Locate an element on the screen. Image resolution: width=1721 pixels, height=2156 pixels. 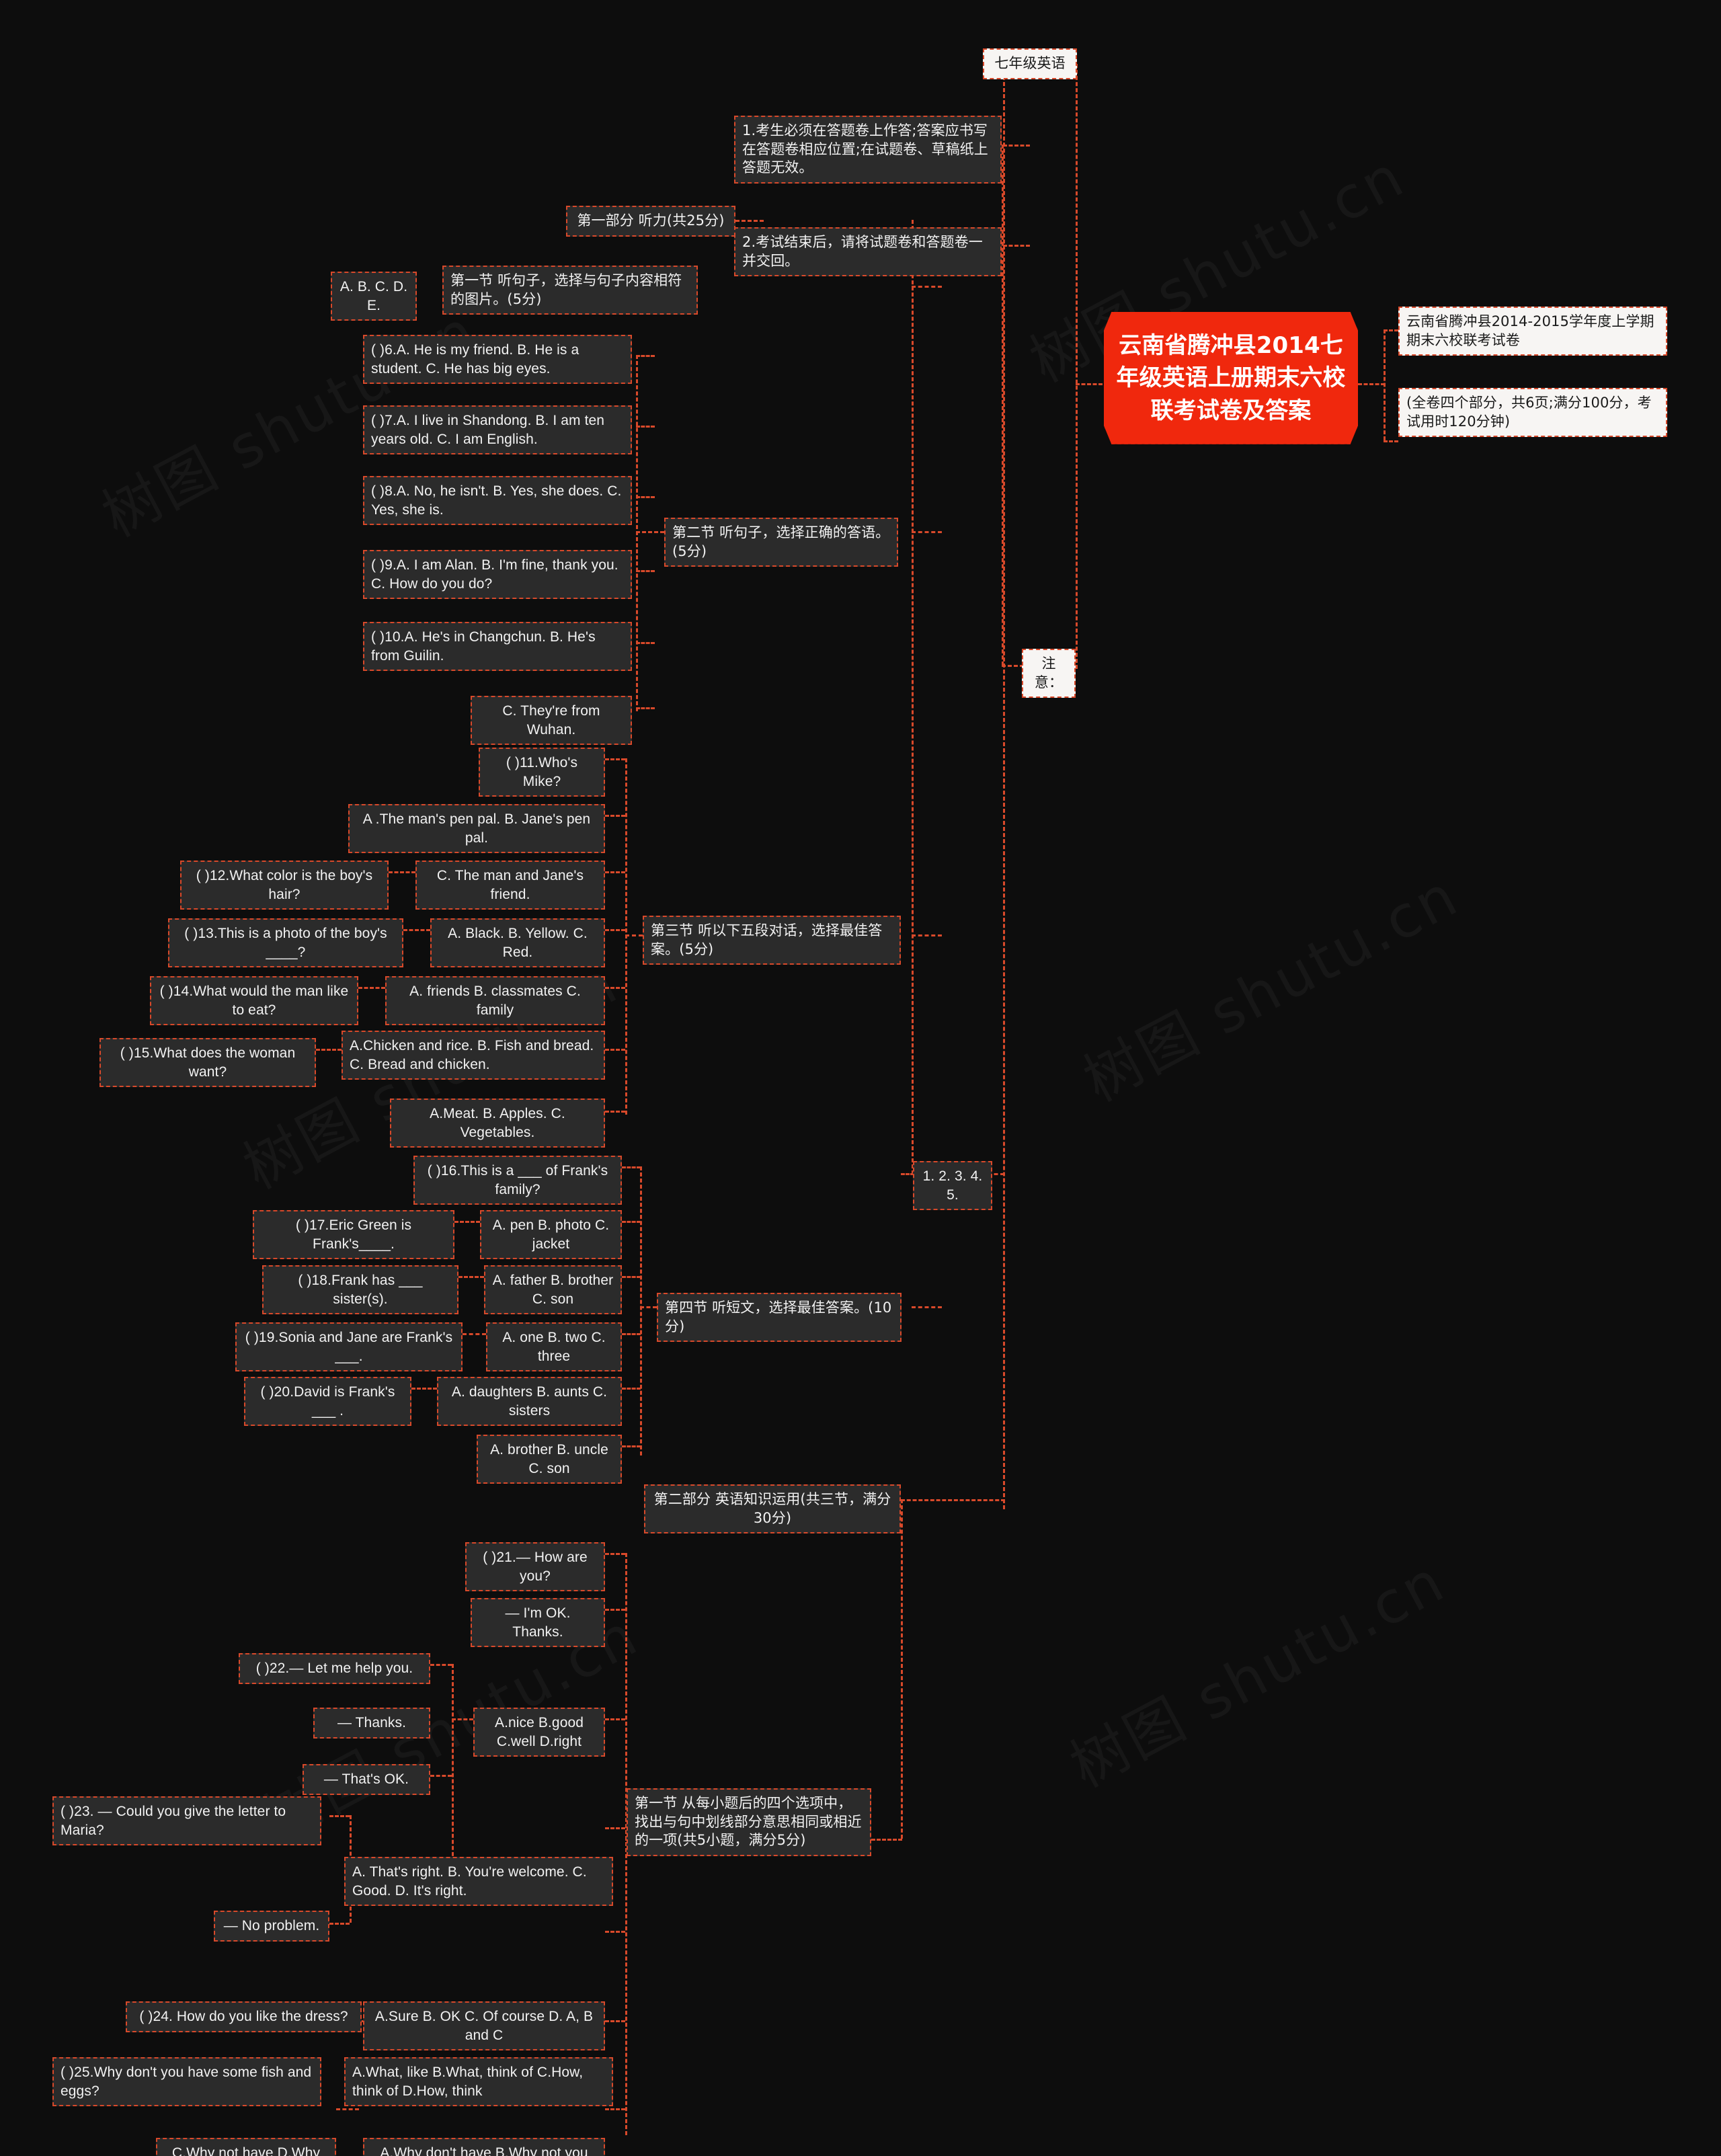
notice-2-node: 2.考试结束后，请将试题卷和答题卷一并交回。 is located at coordinates (868, 252).